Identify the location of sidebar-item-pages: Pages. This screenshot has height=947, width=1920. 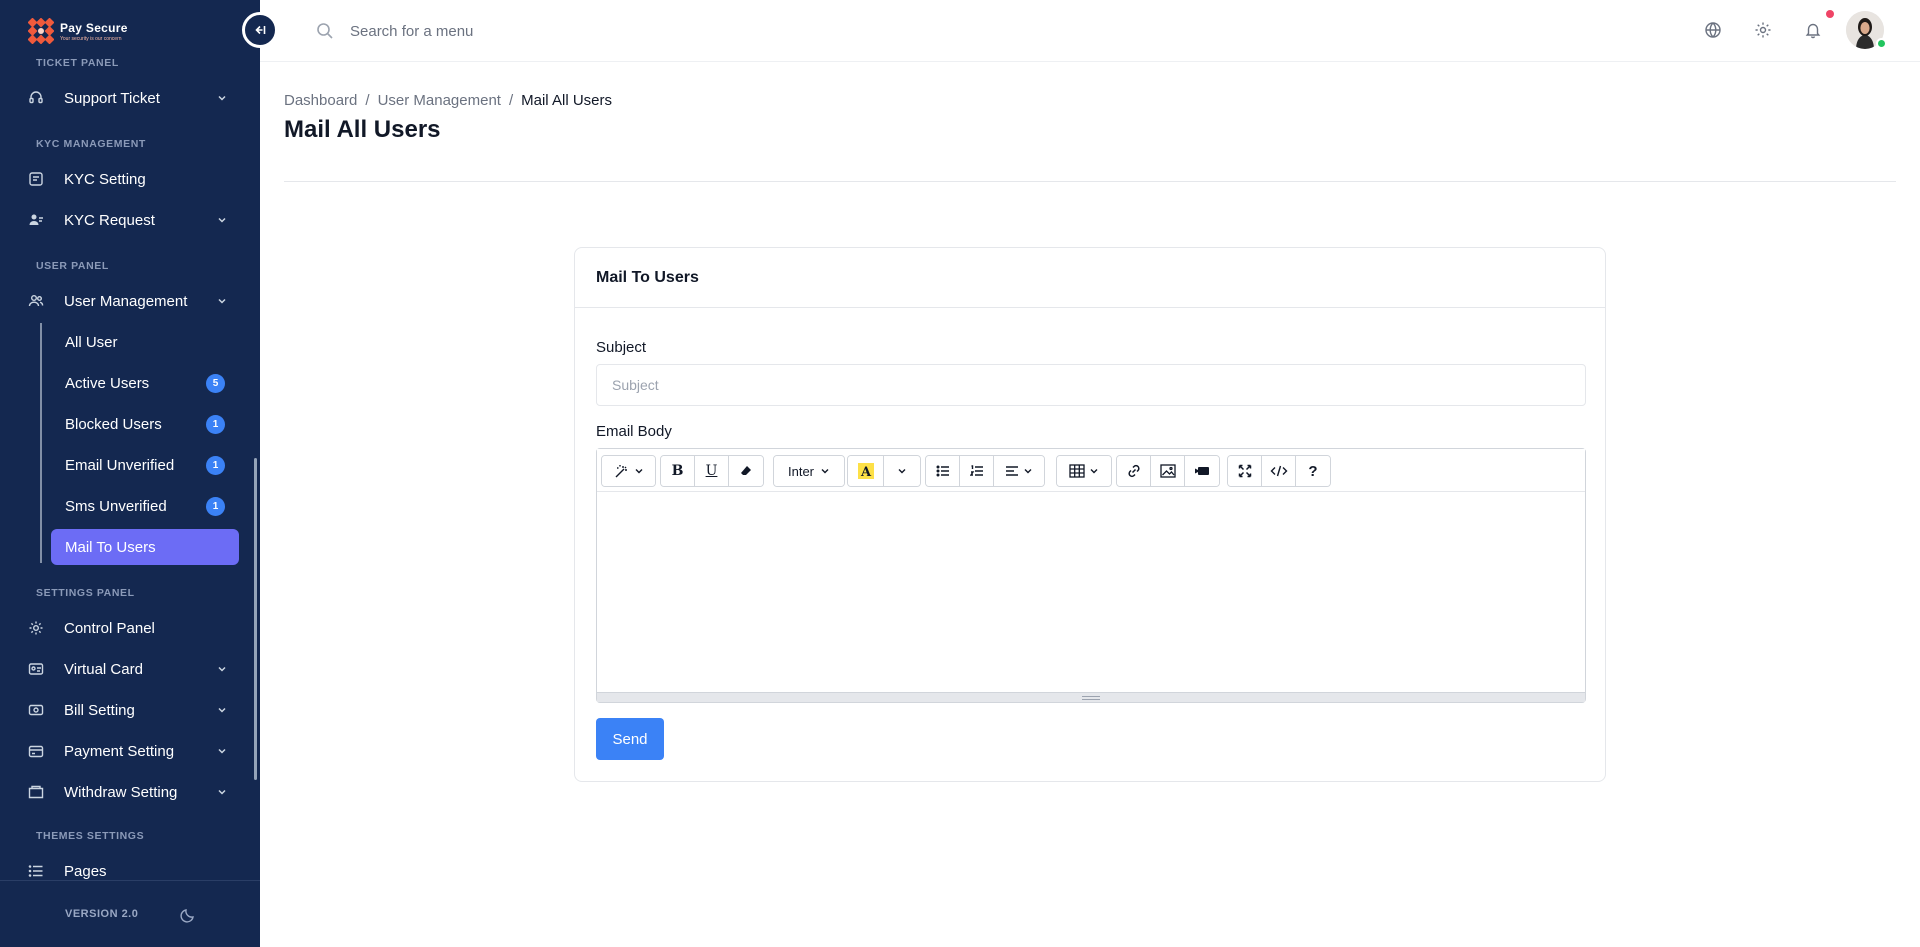
(130, 866).